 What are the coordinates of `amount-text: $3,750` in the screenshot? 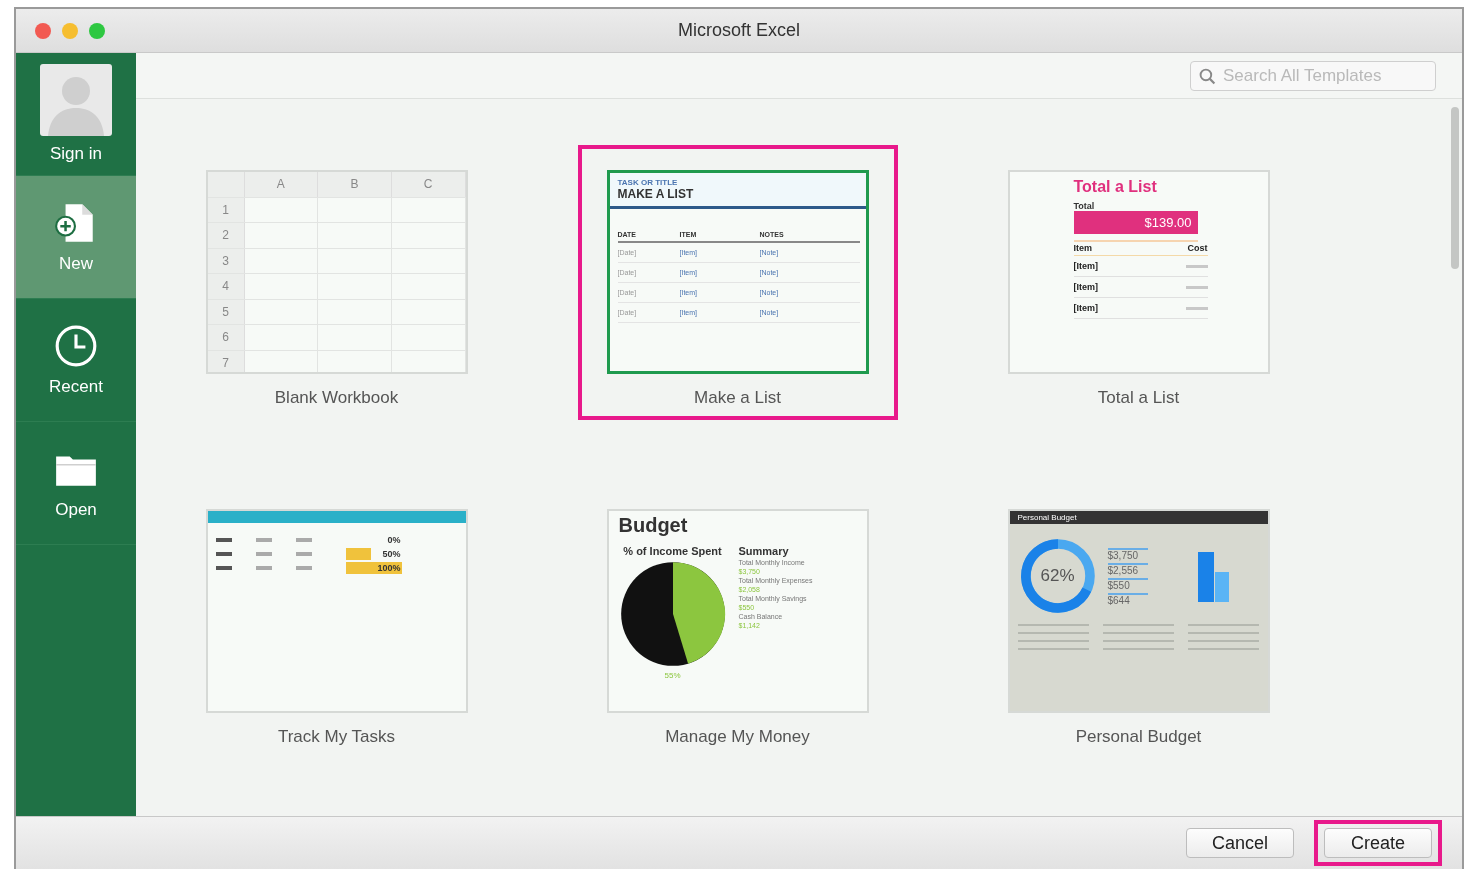 It's located at (1123, 555).